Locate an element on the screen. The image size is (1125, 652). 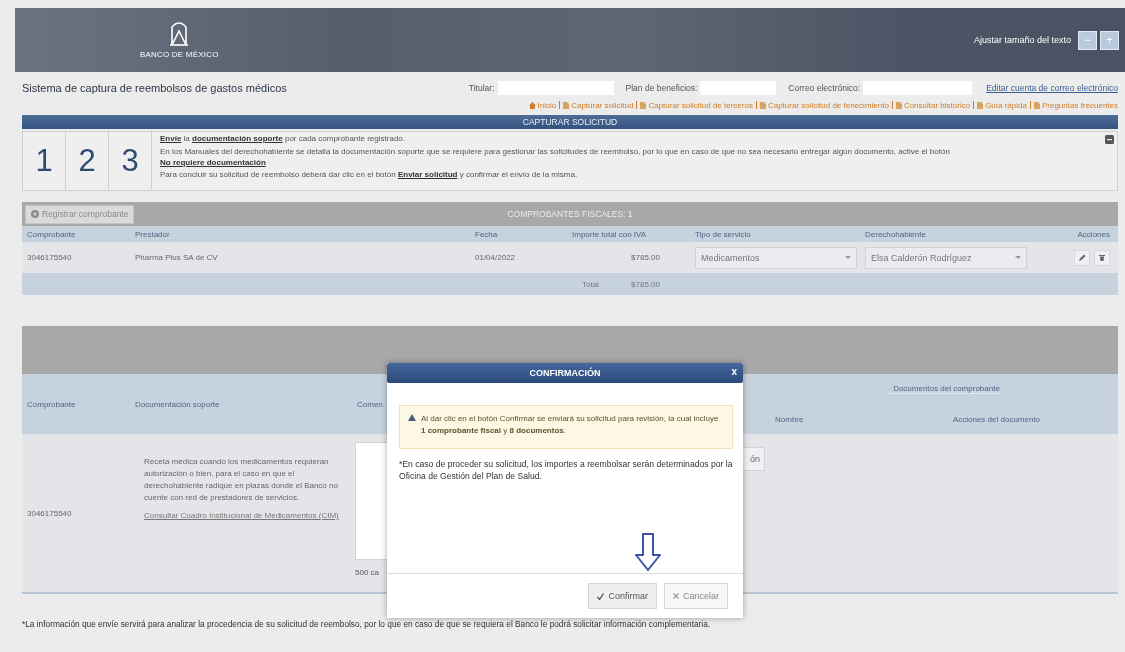
step-number: 3 is located at coordinates (130, 161).